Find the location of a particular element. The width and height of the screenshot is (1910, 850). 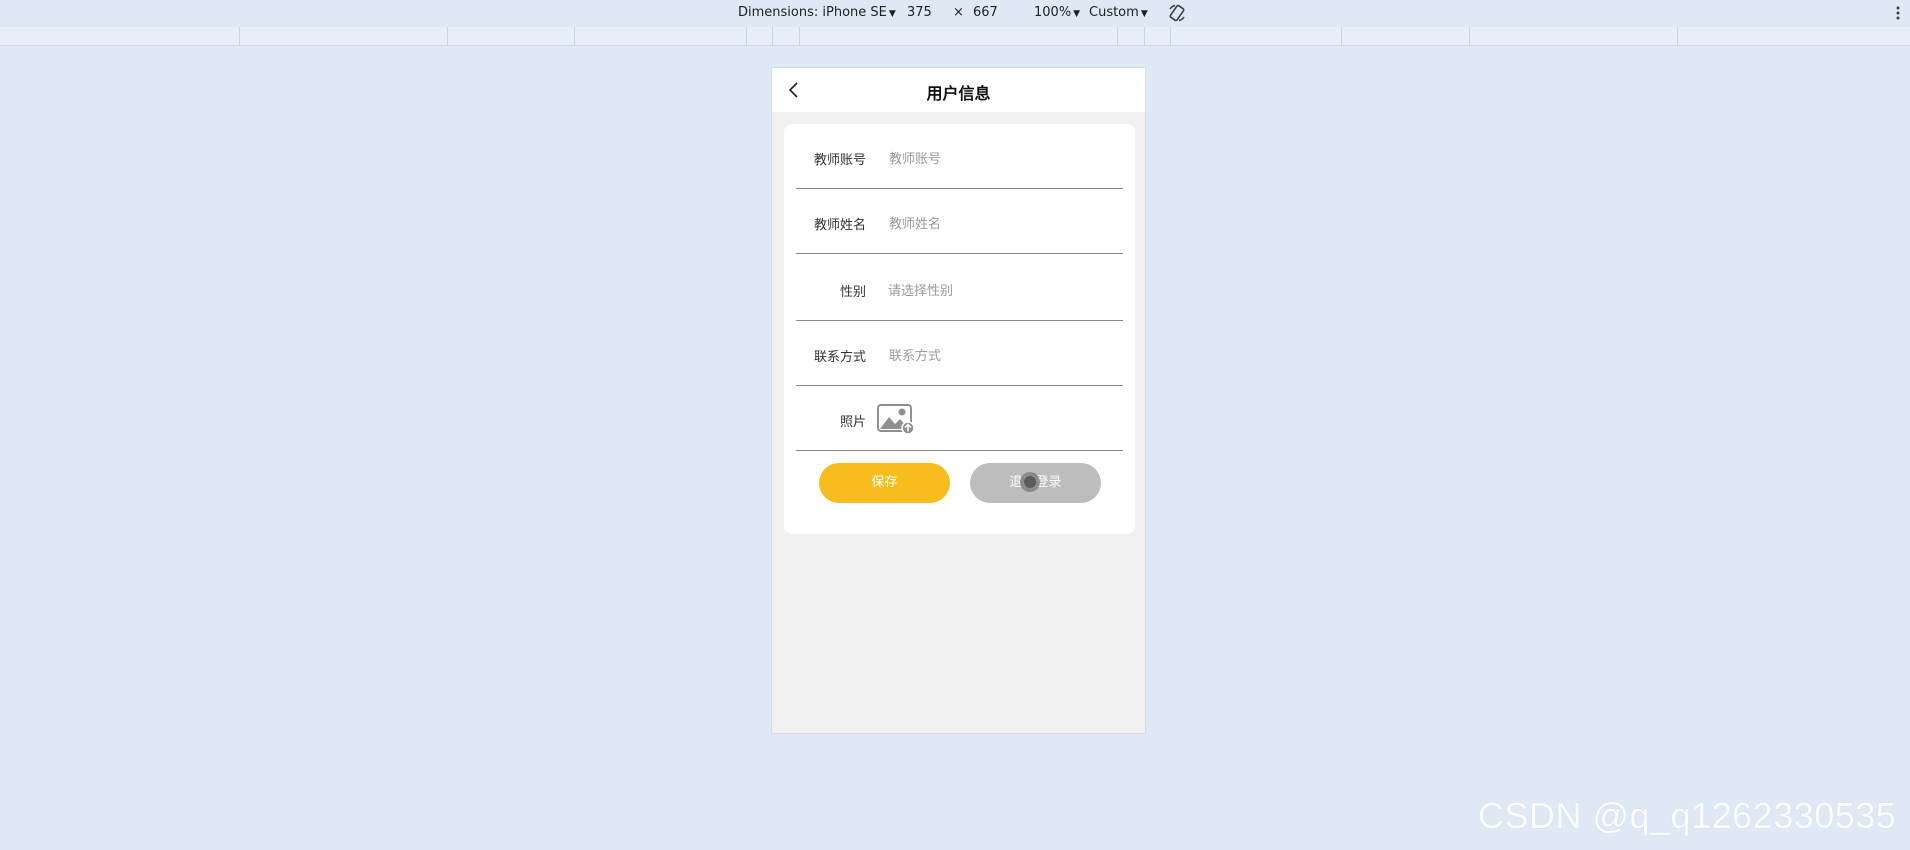

height-input: 667 is located at coordinates (985, 12).